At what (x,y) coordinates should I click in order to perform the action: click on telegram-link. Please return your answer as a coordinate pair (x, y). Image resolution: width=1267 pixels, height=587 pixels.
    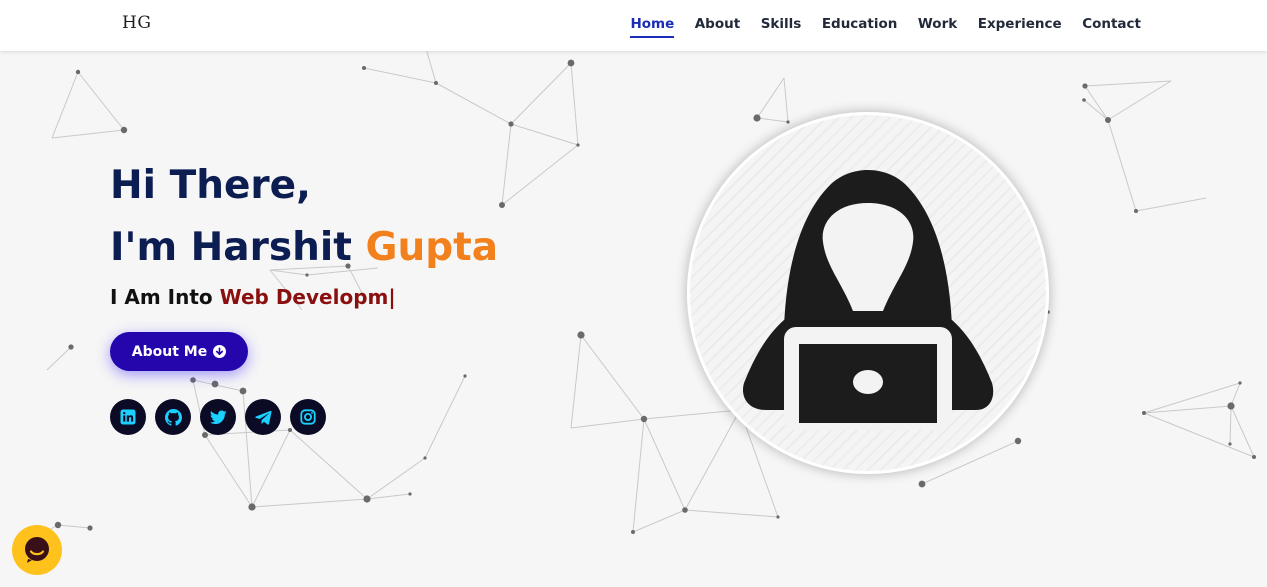
    Looking at the image, I should click on (263, 417).